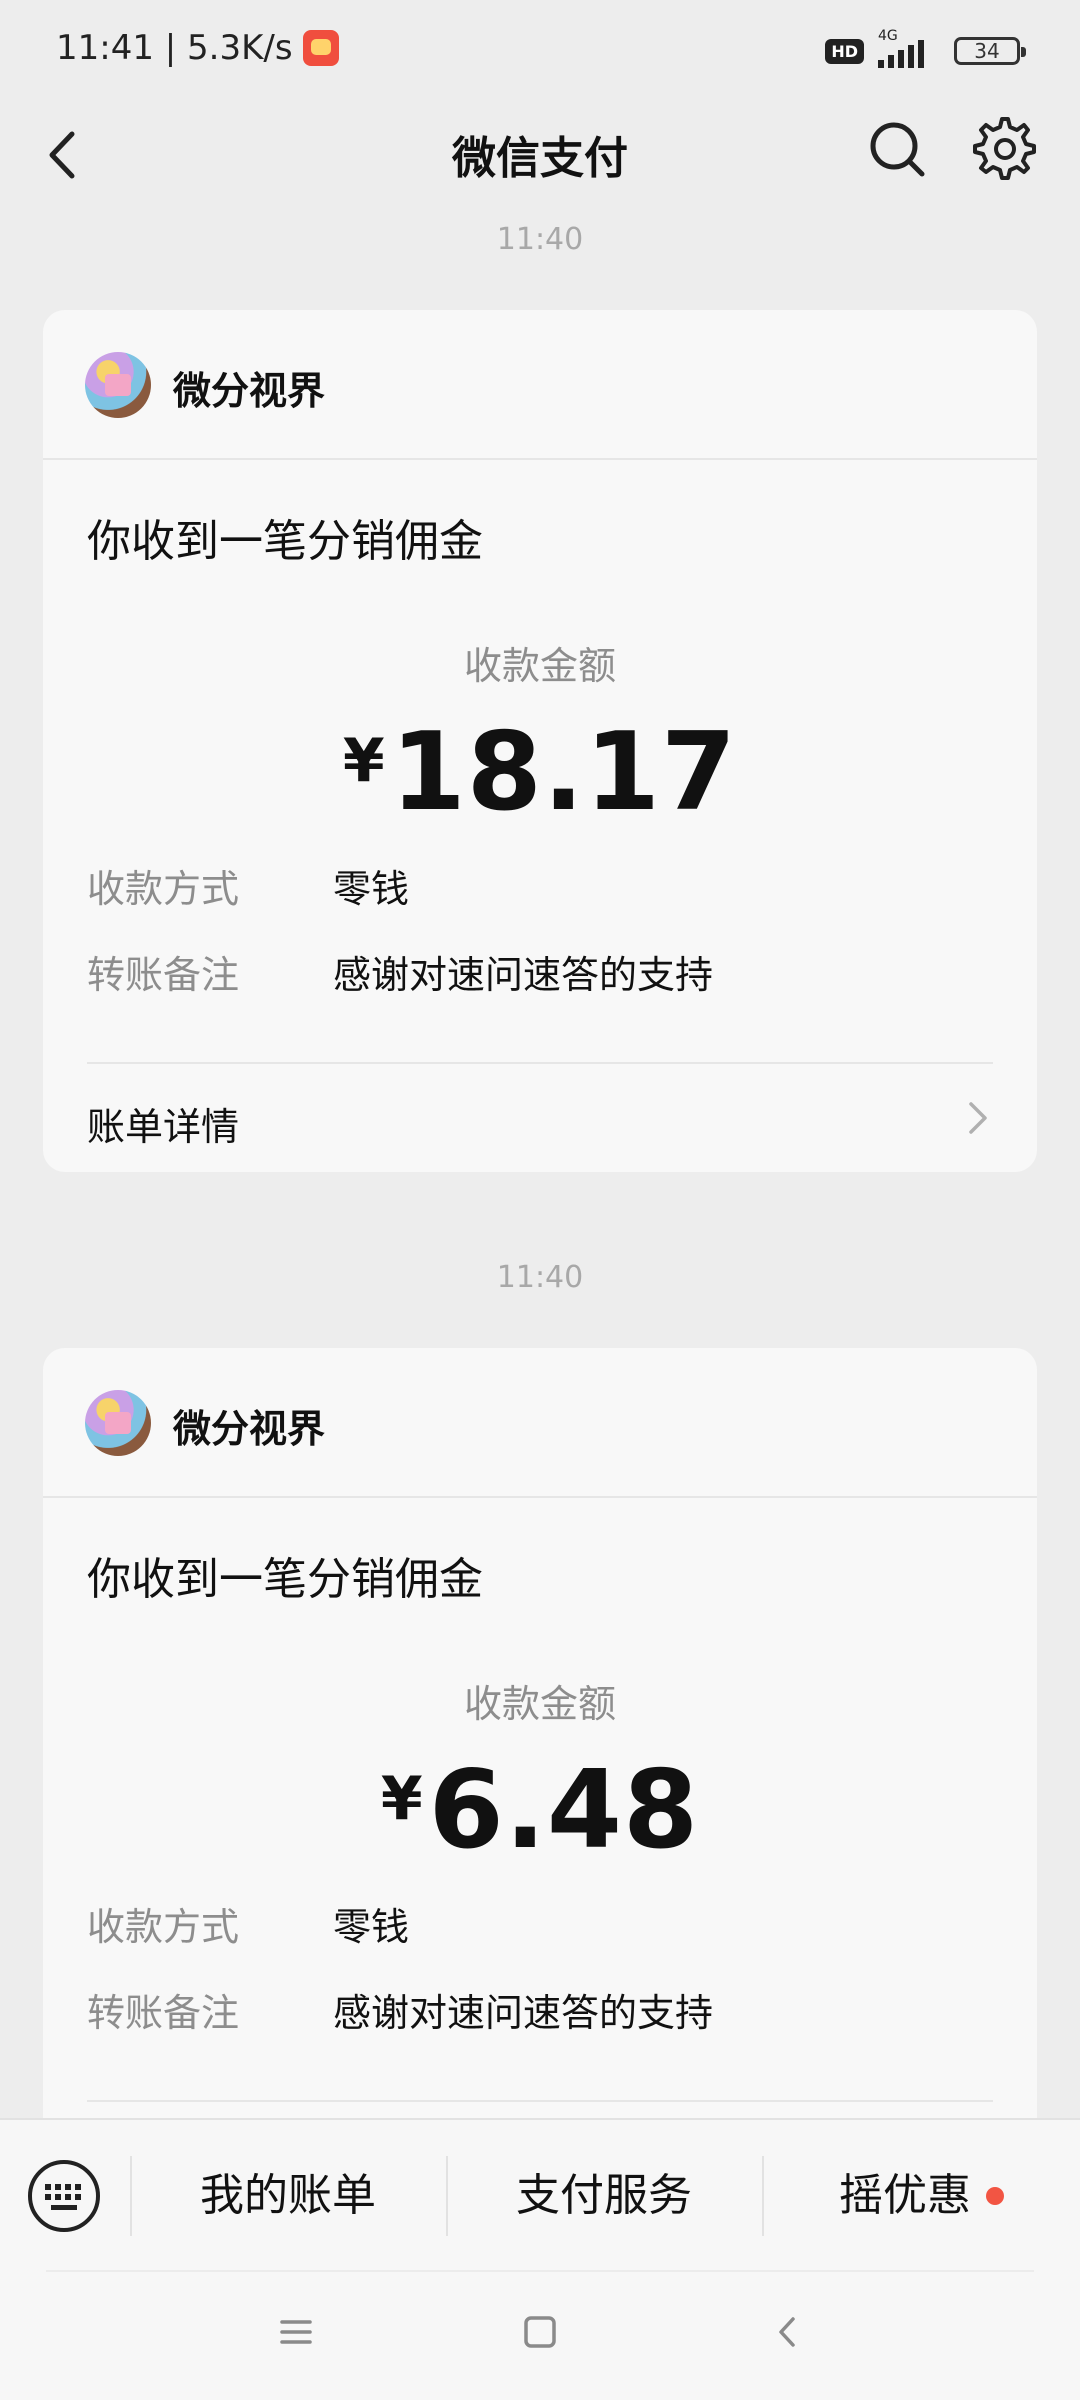 The width and height of the screenshot is (1080, 2400). Describe the element at coordinates (540, 50) in the screenshot. I see `status-bar: 11:41 | 5.3K/s HD 4G 34` at that location.